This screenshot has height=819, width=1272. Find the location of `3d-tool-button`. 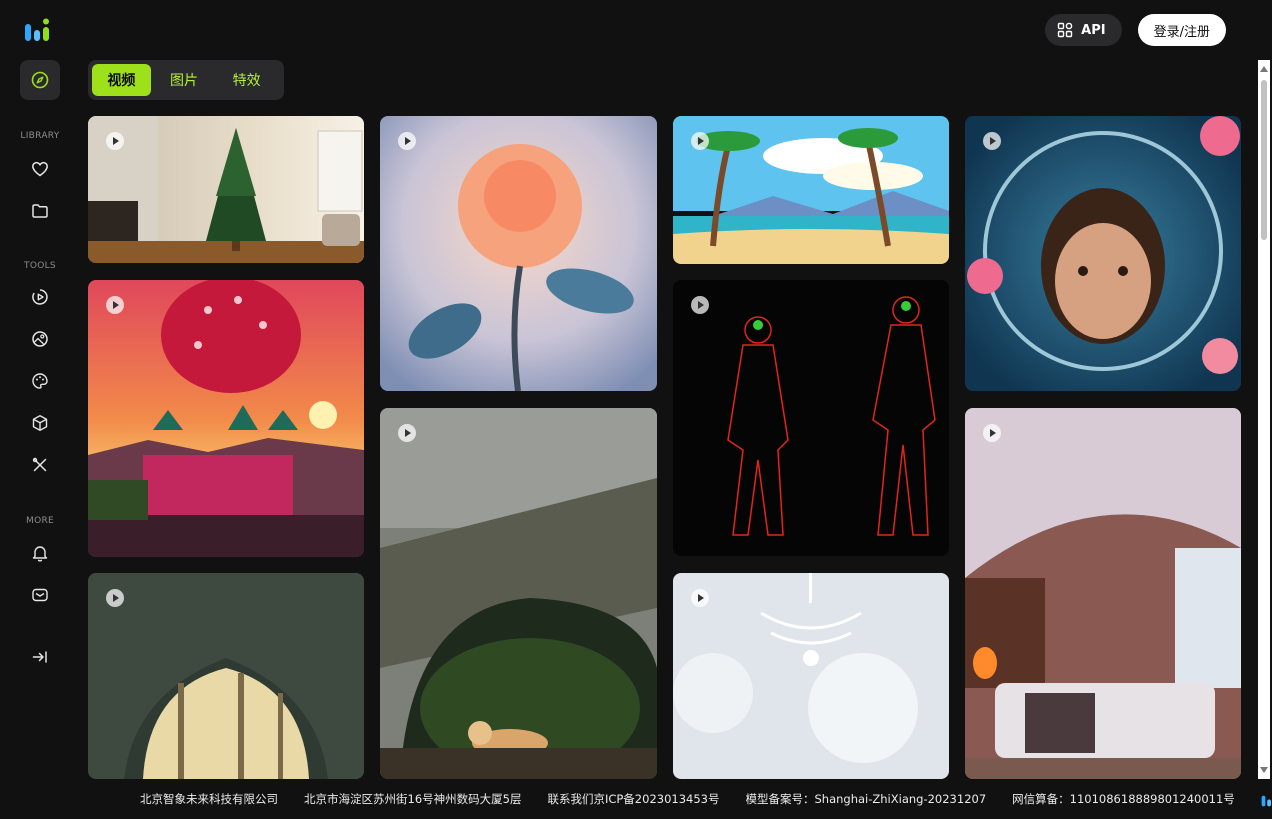

3d-tool-button is located at coordinates (40, 423).